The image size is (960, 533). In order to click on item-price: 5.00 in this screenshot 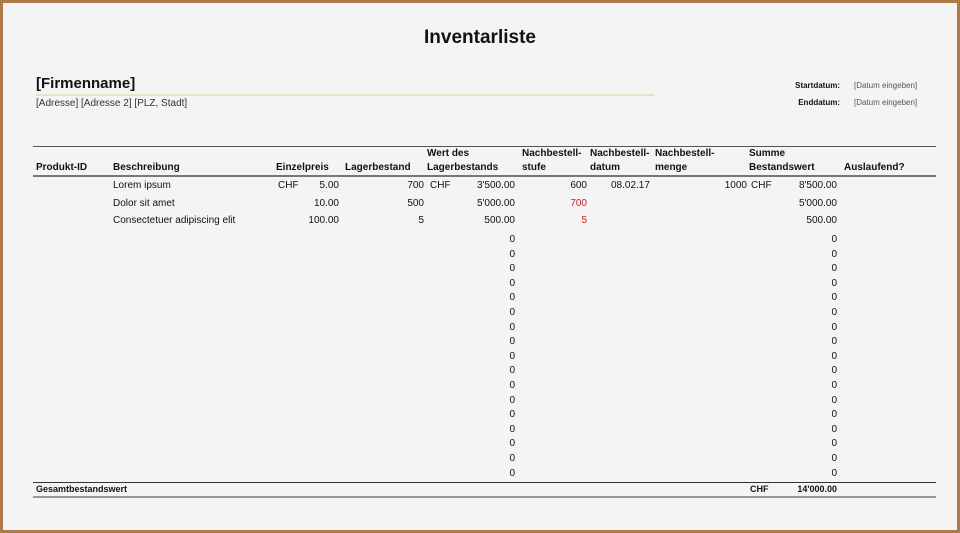, I will do `click(314, 186)`.